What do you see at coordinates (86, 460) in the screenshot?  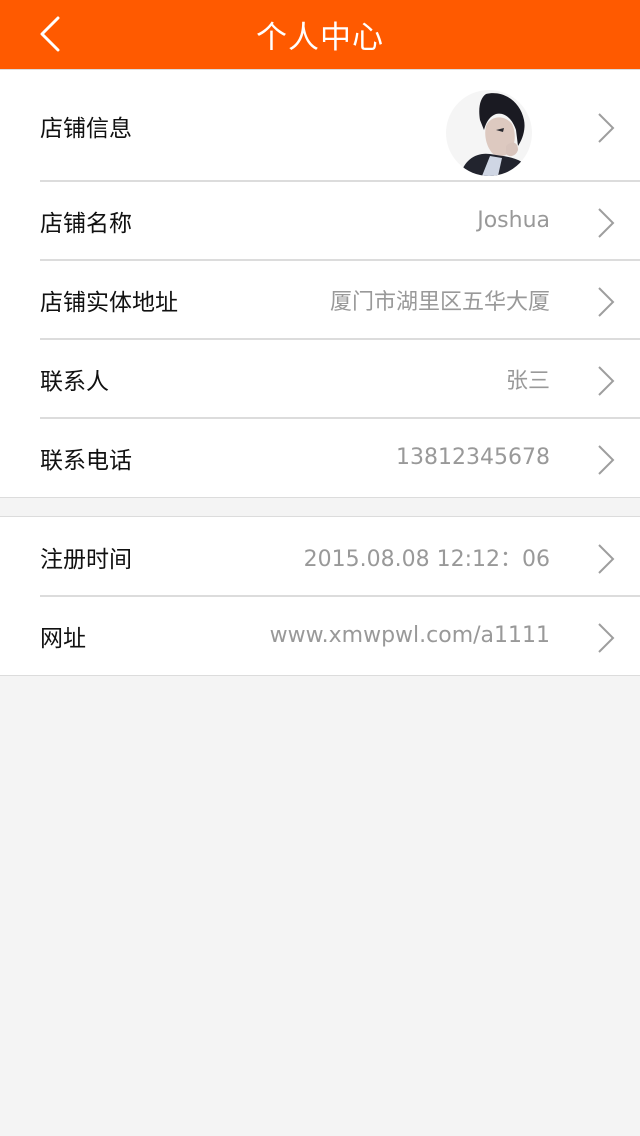 I see `row-label: 联系电话` at bounding box center [86, 460].